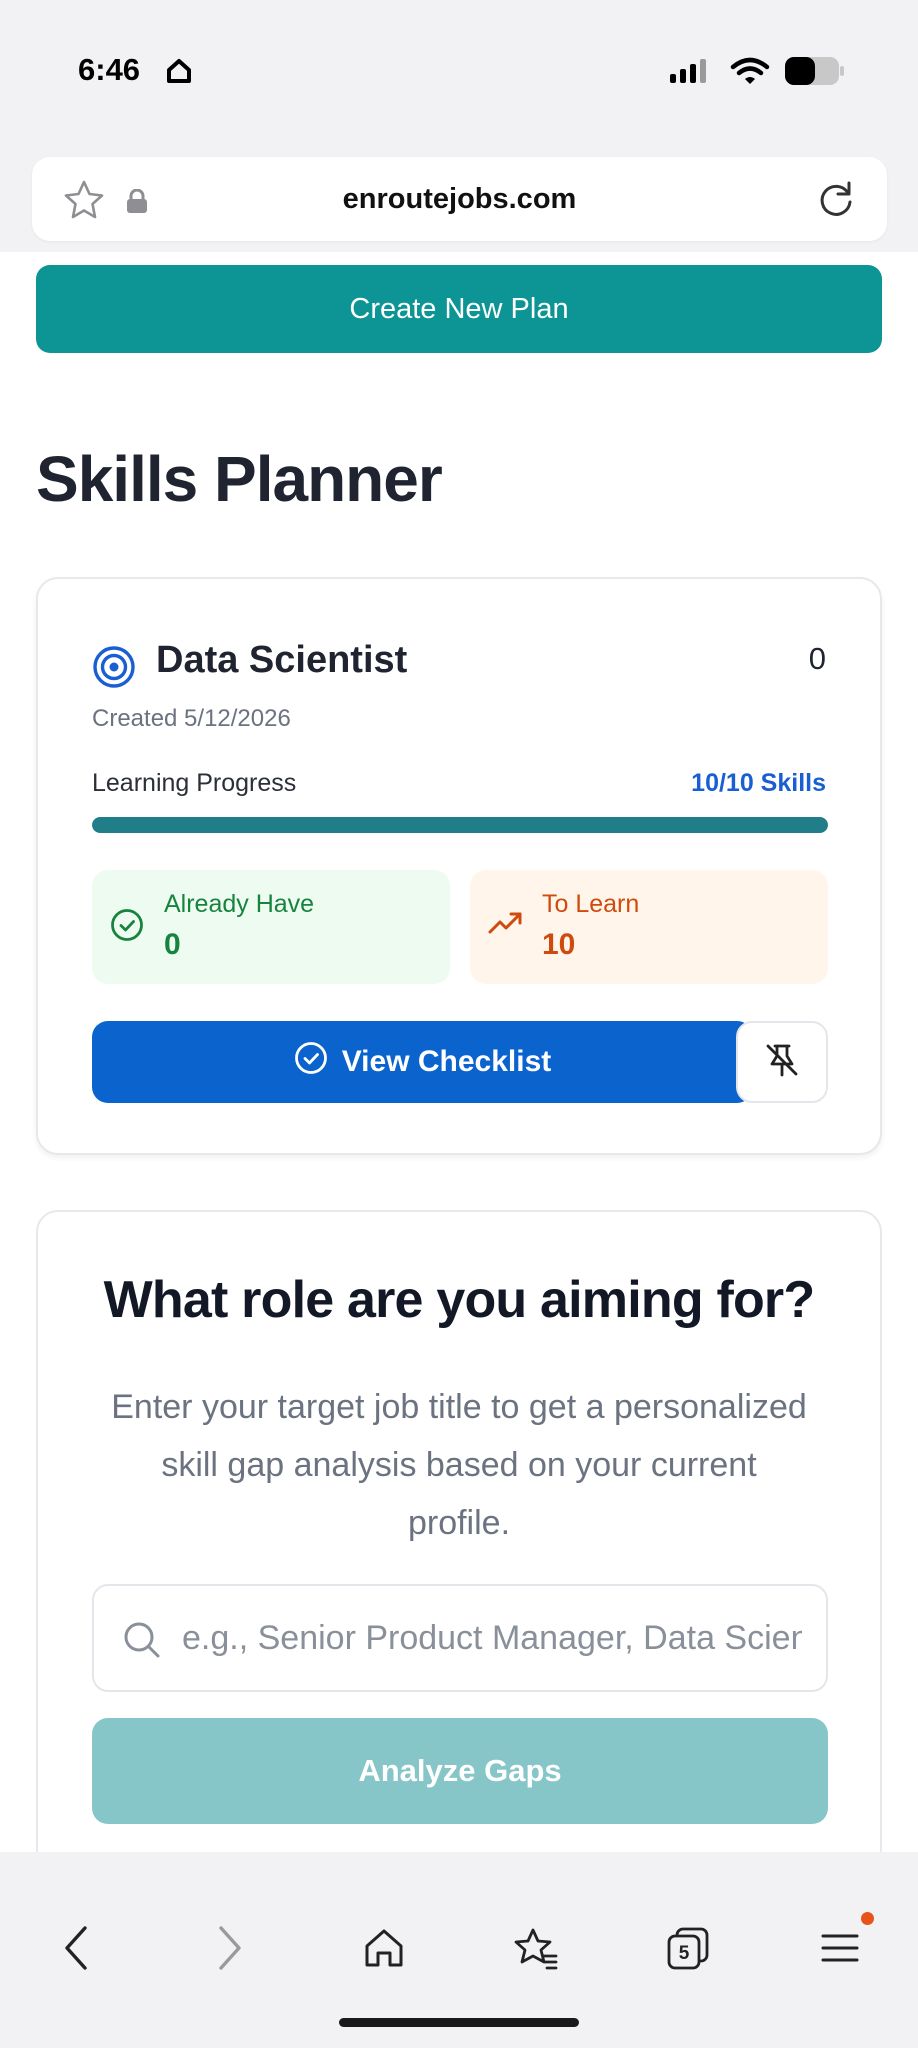 Image resolution: width=918 pixels, height=2048 pixels. Describe the element at coordinates (867, 1918) in the screenshot. I see `notification-dot` at that location.